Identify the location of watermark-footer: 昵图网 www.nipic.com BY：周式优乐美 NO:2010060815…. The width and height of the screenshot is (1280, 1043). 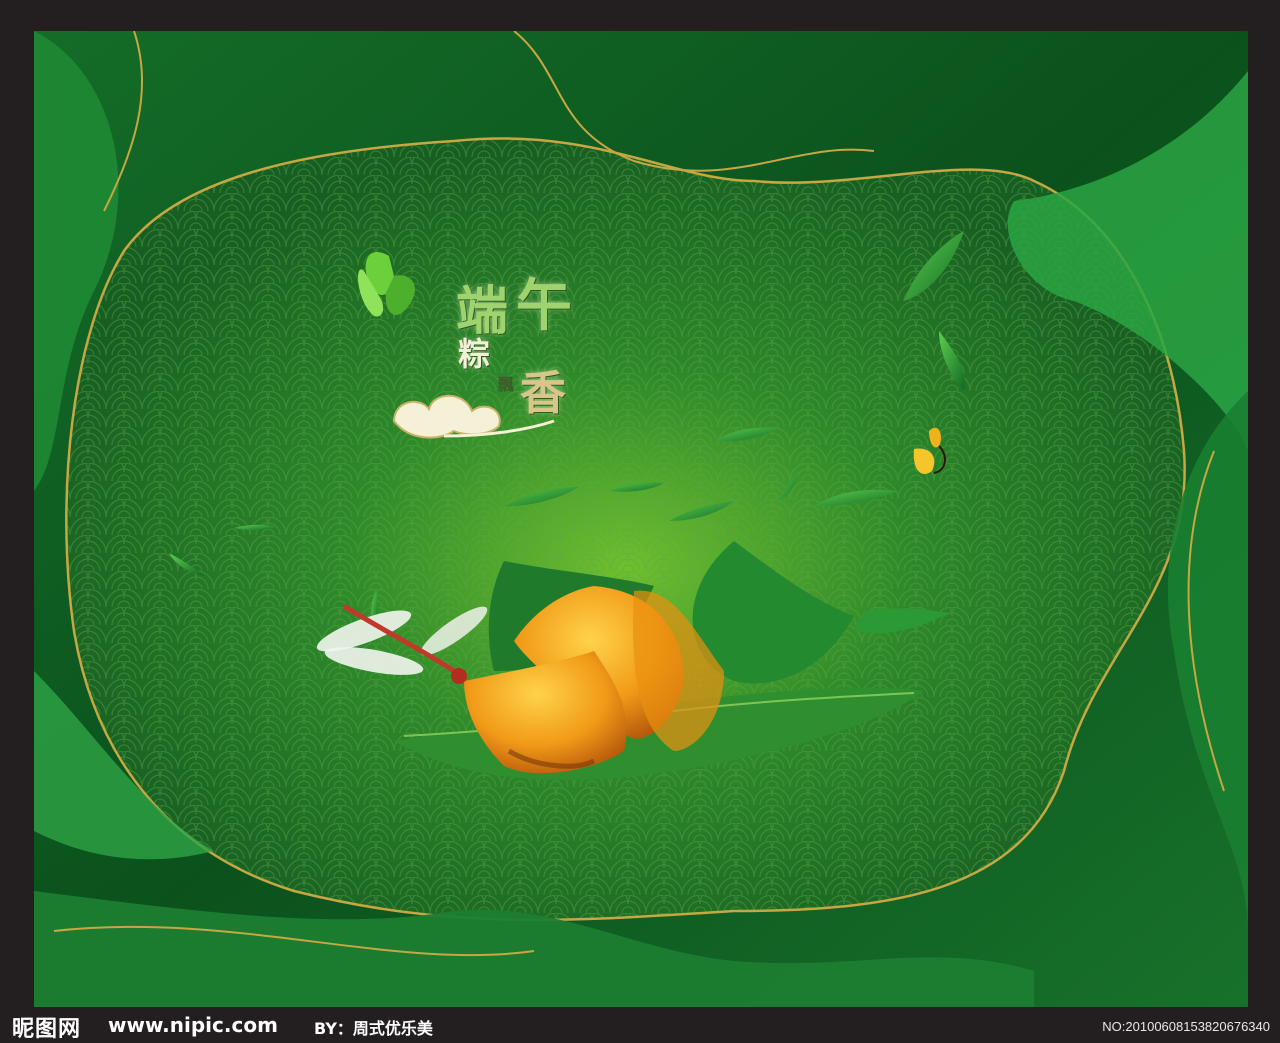
(640, 1024).